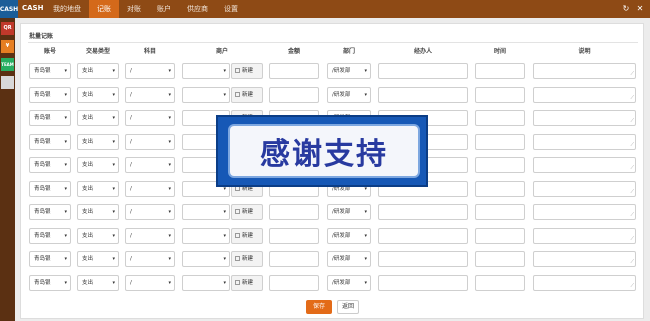 The height and width of the screenshot is (321, 650). Describe the element at coordinates (104, 9) in the screenshot. I see `nav-item-bookkeeping: 记账` at that location.